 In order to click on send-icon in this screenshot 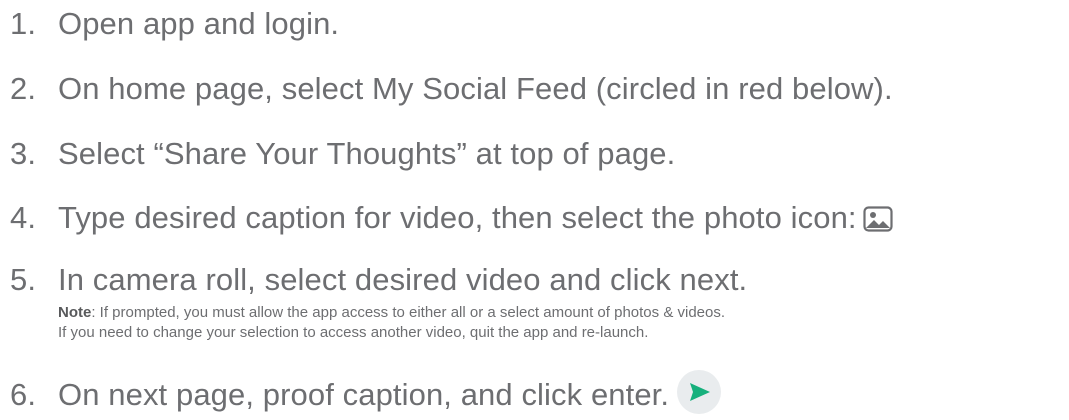, I will do `click(699, 392)`.